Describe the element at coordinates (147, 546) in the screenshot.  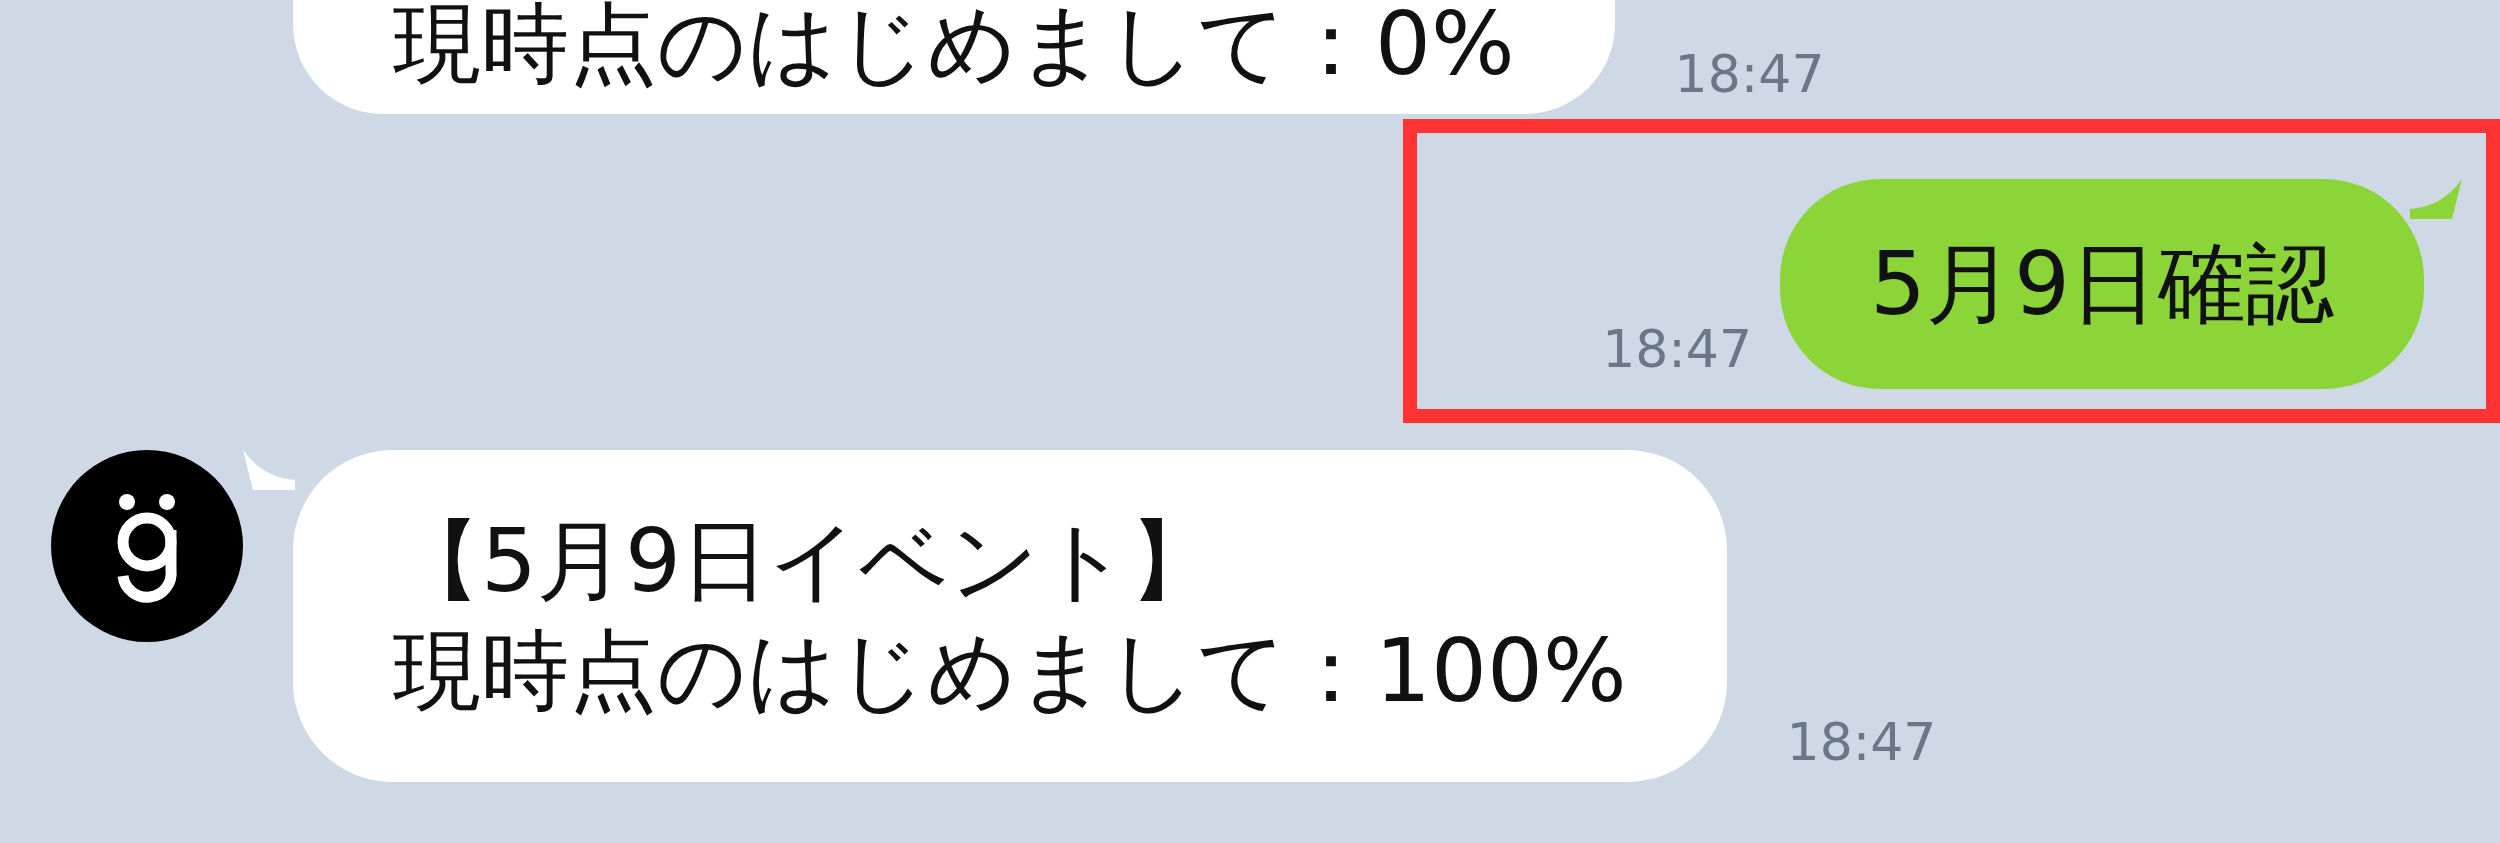
I see `avatar-icon` at that location.